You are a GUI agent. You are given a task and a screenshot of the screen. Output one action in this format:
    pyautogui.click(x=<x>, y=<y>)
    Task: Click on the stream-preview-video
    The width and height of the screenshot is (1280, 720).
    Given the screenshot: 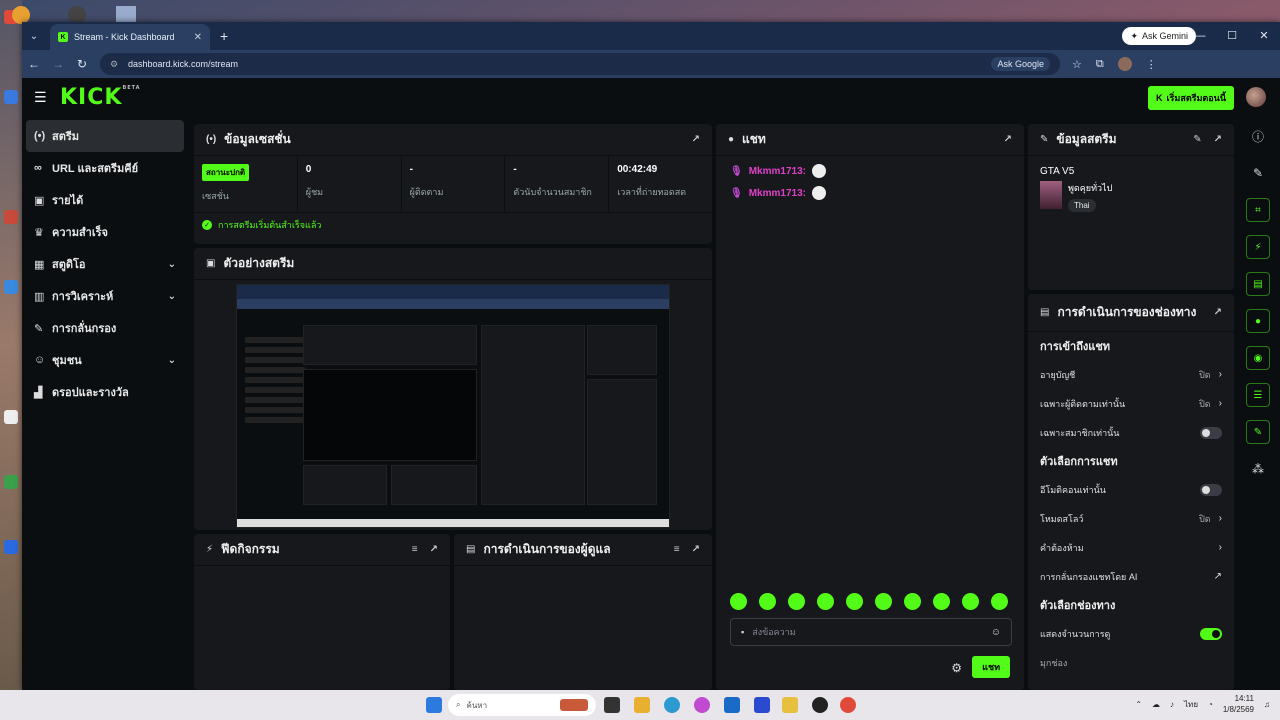 What is the action you would take?
    pyautogui.click(x=453, y=406)
    